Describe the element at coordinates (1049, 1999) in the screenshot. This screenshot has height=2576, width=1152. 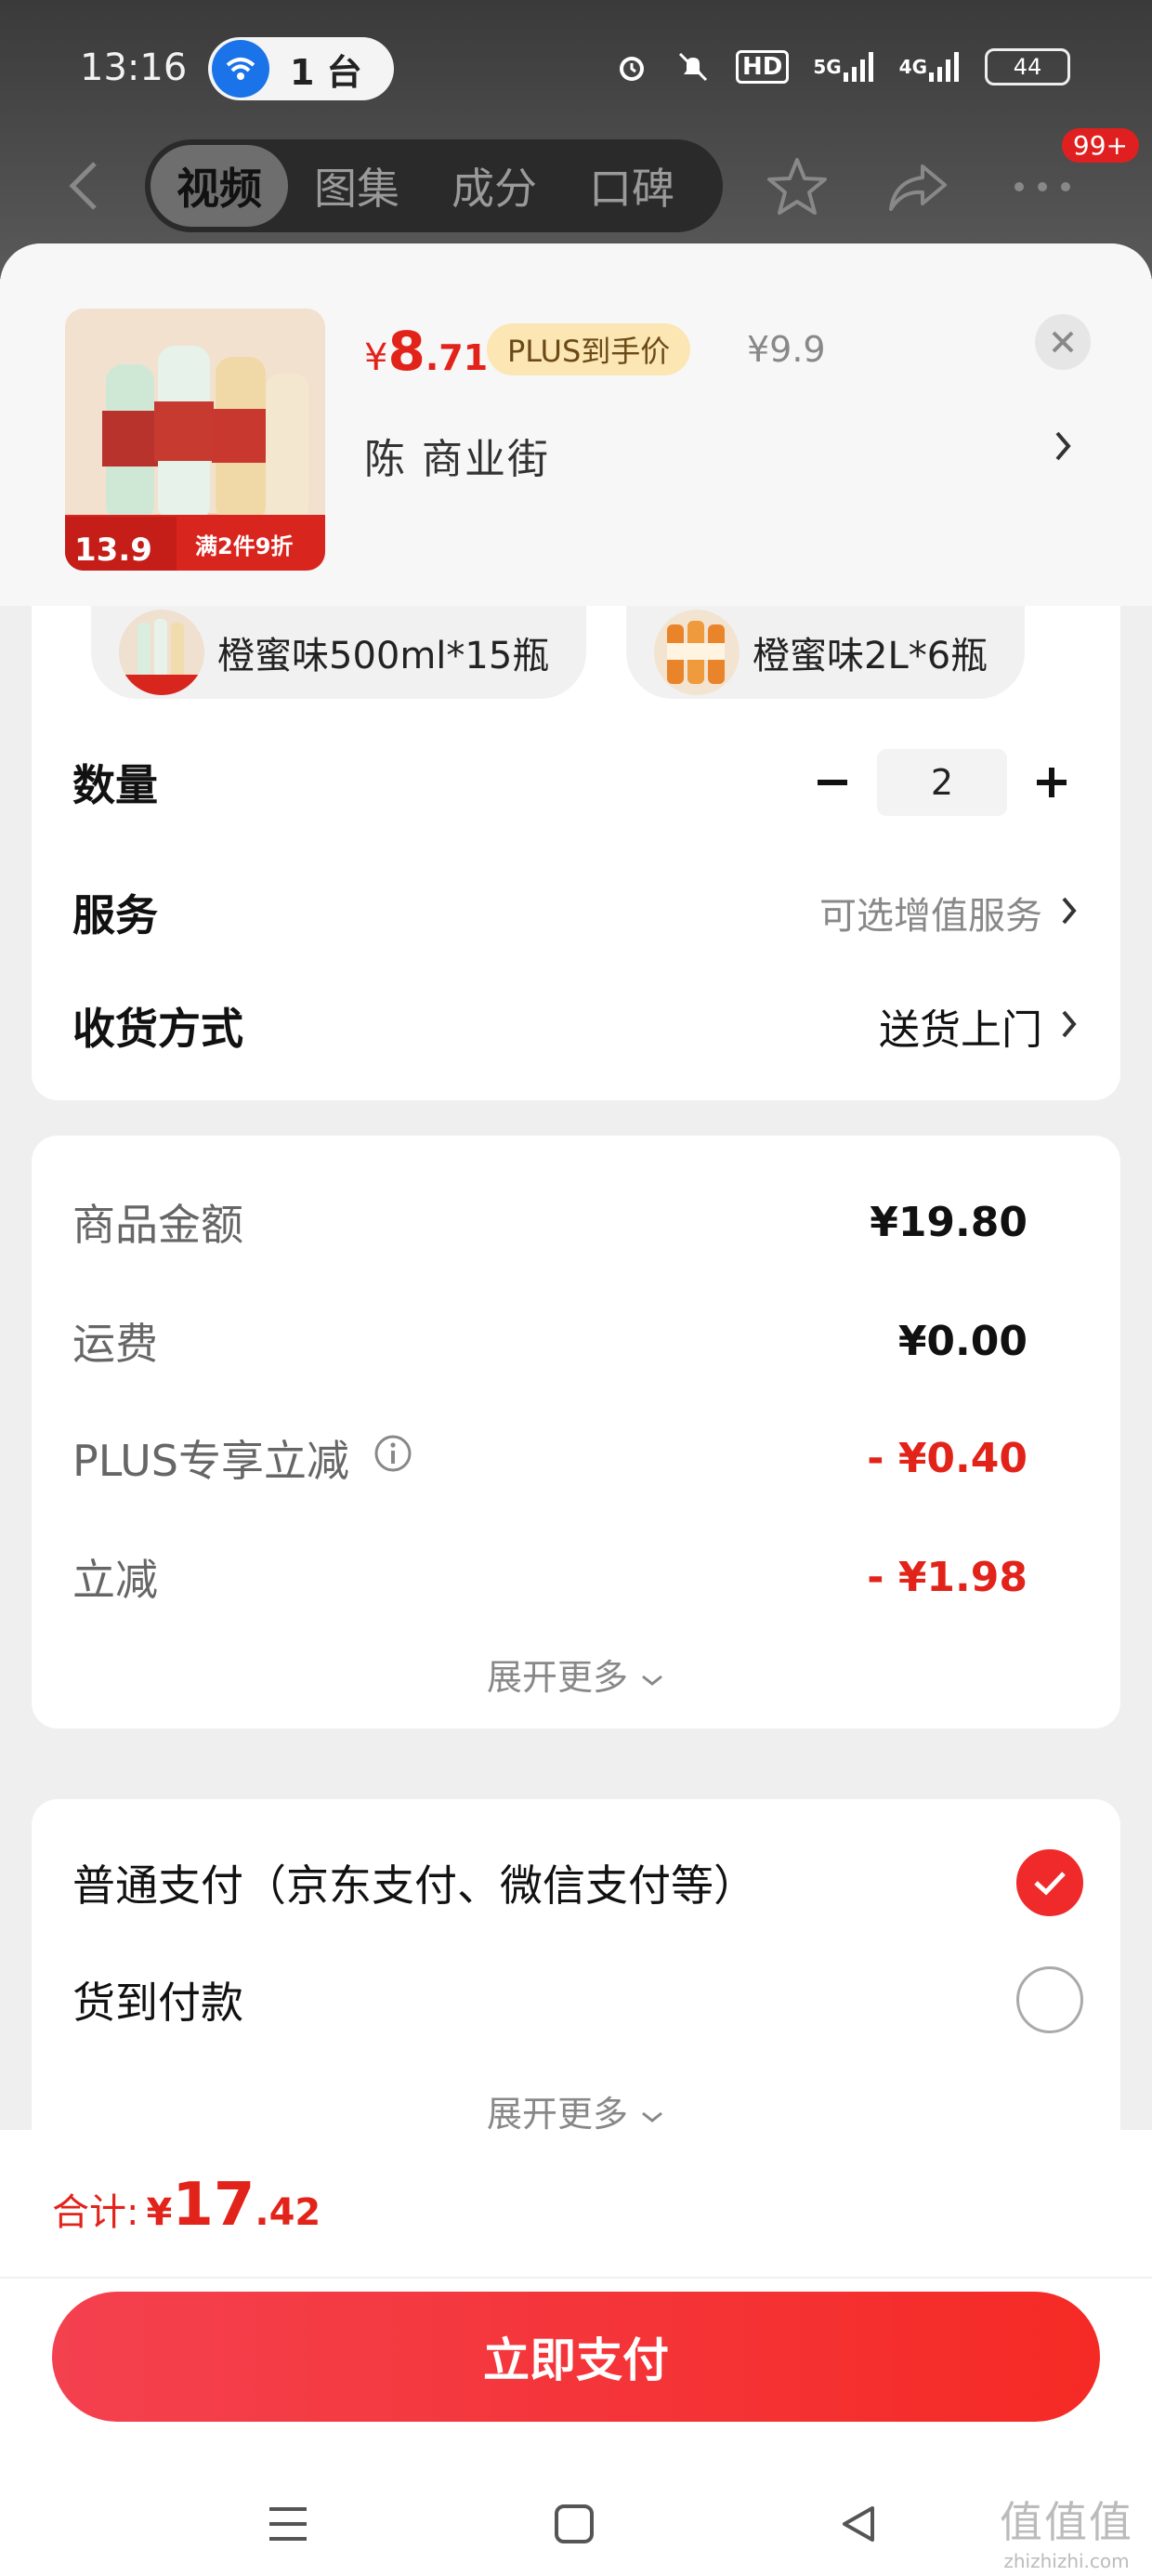
I see `radio-icon` at that location.